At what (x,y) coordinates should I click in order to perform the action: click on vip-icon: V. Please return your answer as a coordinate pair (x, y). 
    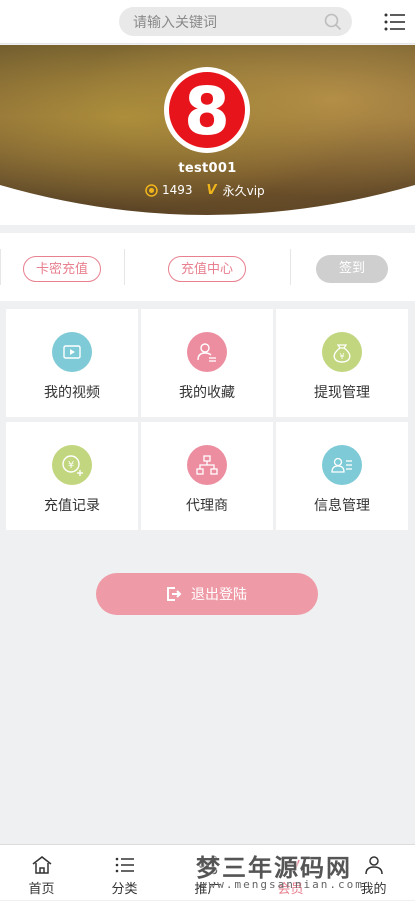
    Looking at the image, I should click on (211, 190).